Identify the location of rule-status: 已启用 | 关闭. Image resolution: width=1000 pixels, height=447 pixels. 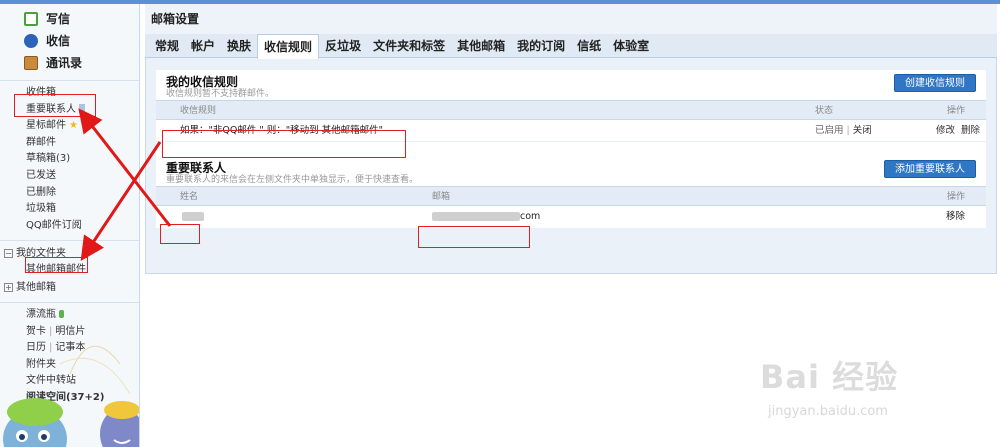
(843, 131).